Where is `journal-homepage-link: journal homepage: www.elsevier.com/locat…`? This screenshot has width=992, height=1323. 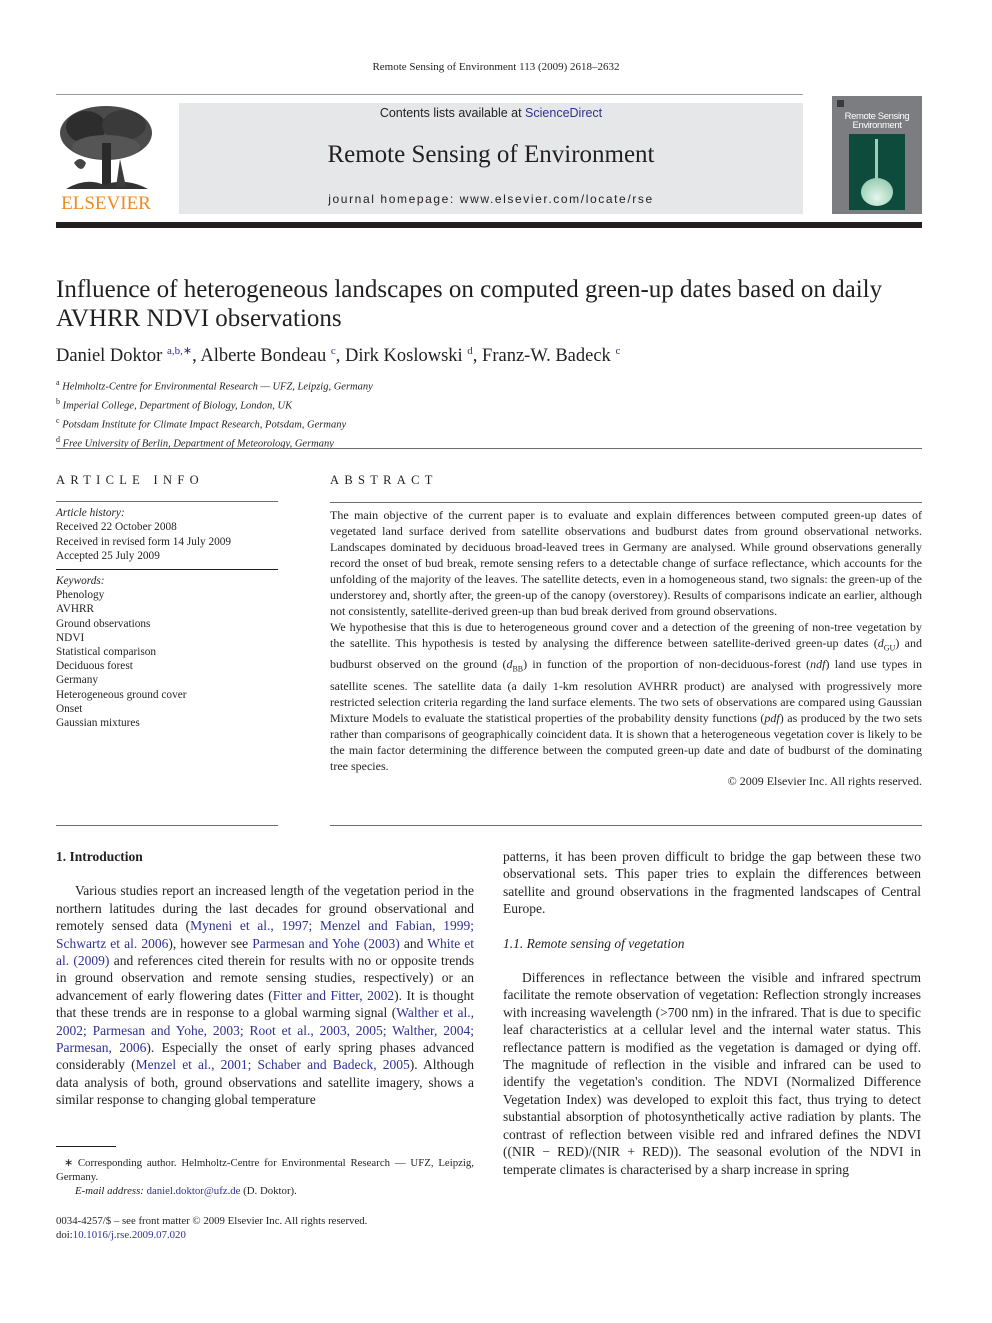
journal-homepage-link: journal homepage: www.elsevier.com/locat… is located at coordinates (491, 199).